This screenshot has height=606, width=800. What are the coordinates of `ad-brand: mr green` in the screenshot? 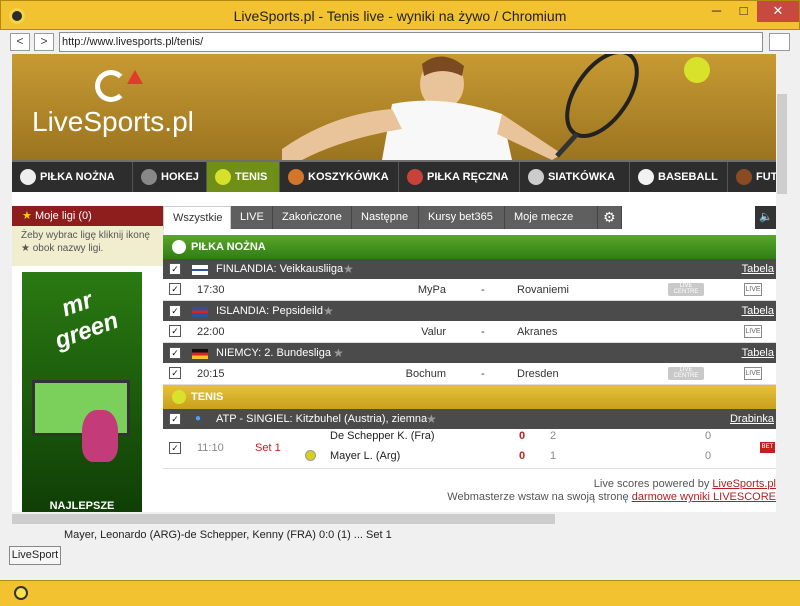 It's located at (86, 320).